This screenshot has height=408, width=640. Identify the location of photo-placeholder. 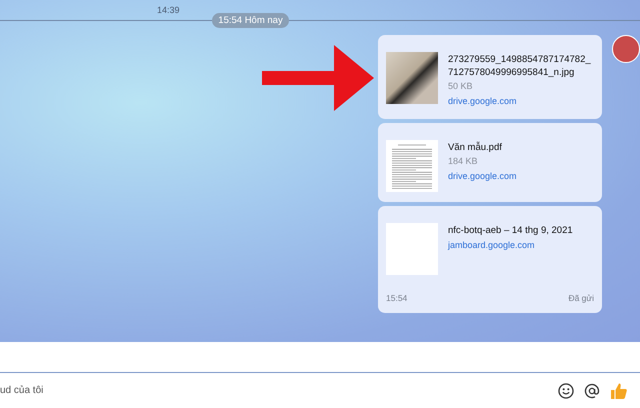
(412, 78).